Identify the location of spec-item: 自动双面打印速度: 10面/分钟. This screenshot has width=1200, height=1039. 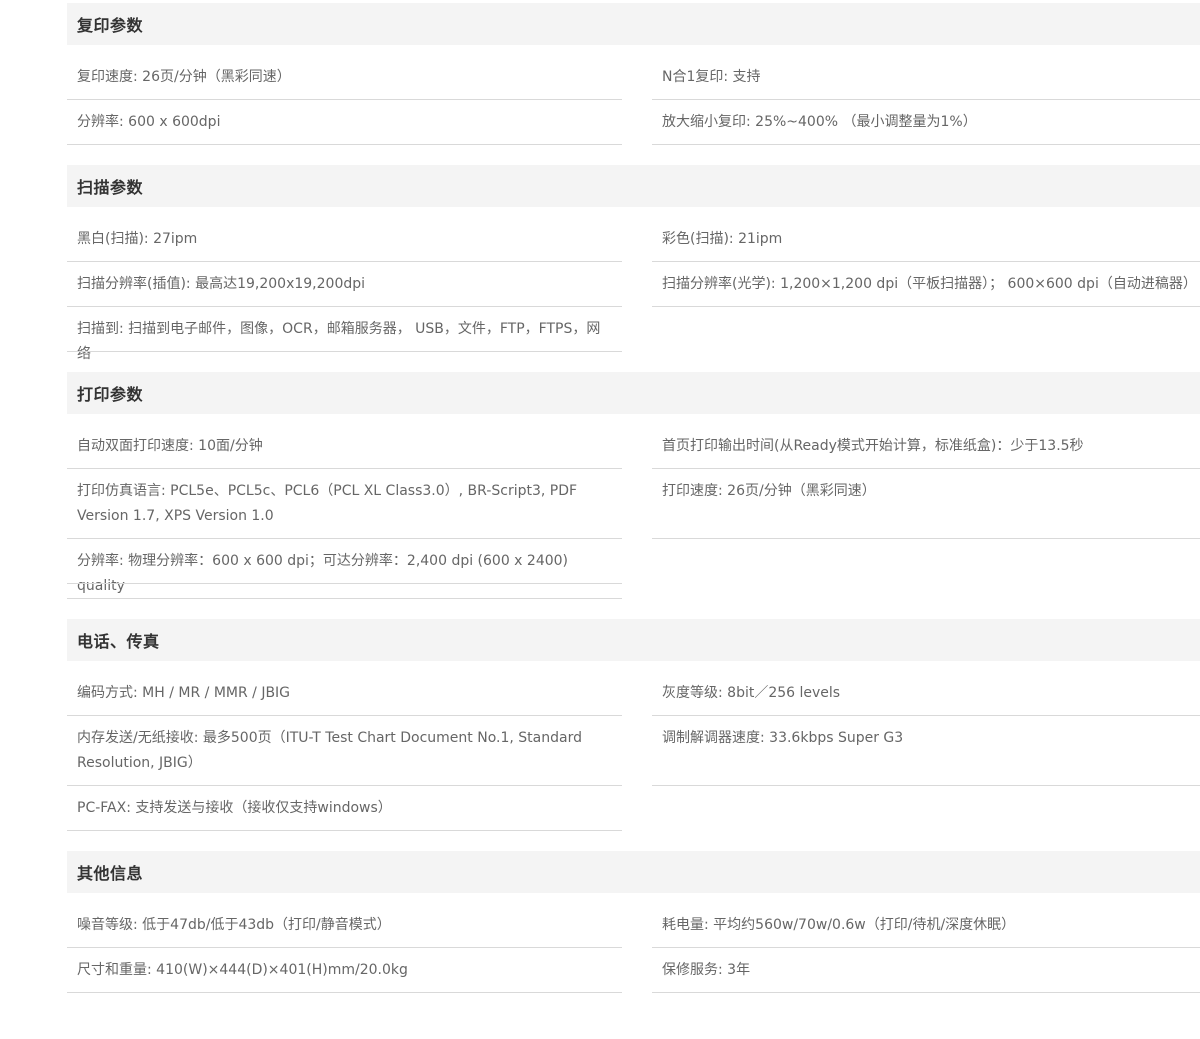
(170, 446).